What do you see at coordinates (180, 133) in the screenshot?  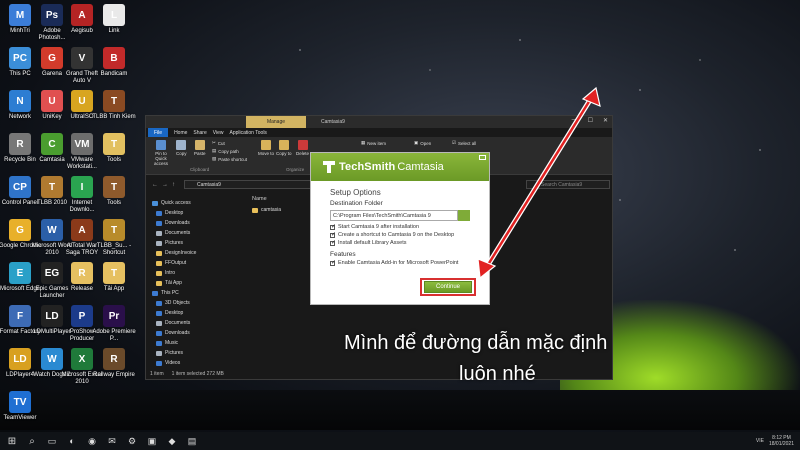 I see `tab-home: Home` at bounding box center [180, 133].